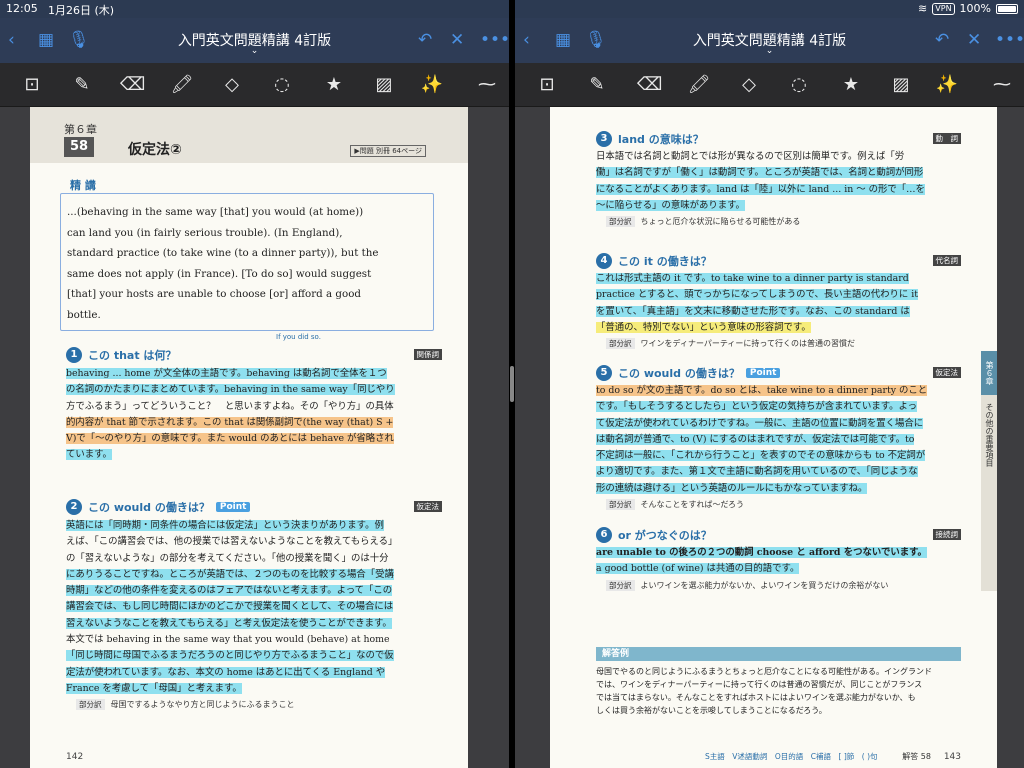 This screenshot has height=768, width=1024. What do you see at coordinates (778, 139) in the screenshot?
I see `q3-head: 3 land の意味は？` at bounding box center [778, 139].